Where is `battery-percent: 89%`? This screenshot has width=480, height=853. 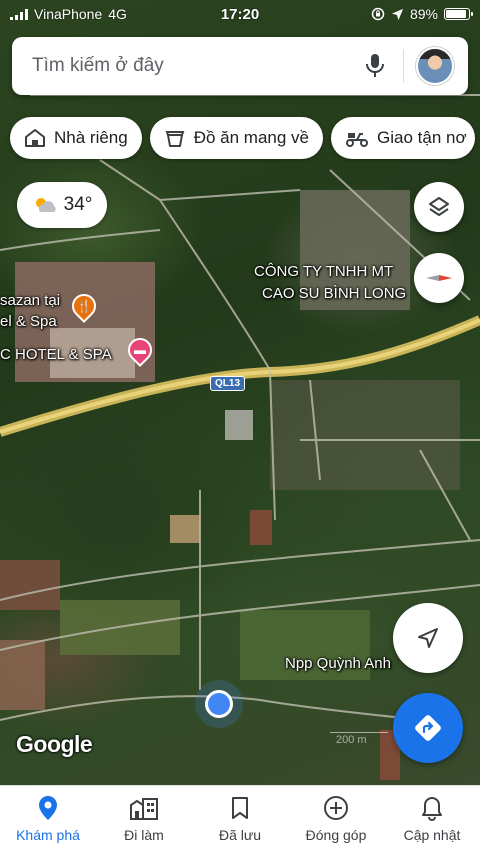 battery-percent: 89% is located at coordinates (423, 14).